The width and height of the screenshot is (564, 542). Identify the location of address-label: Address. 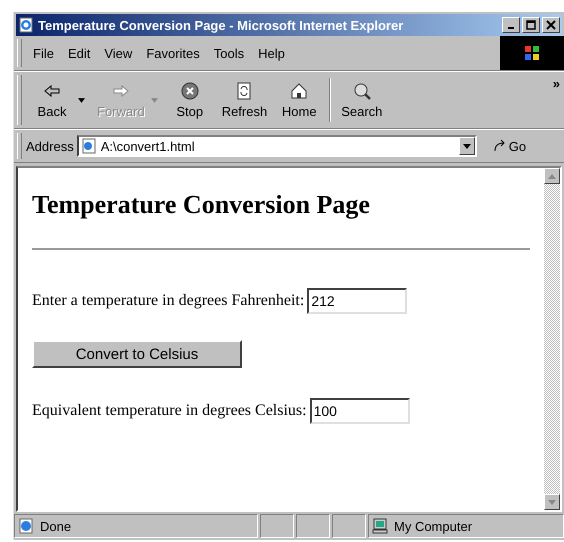
(50, 146).